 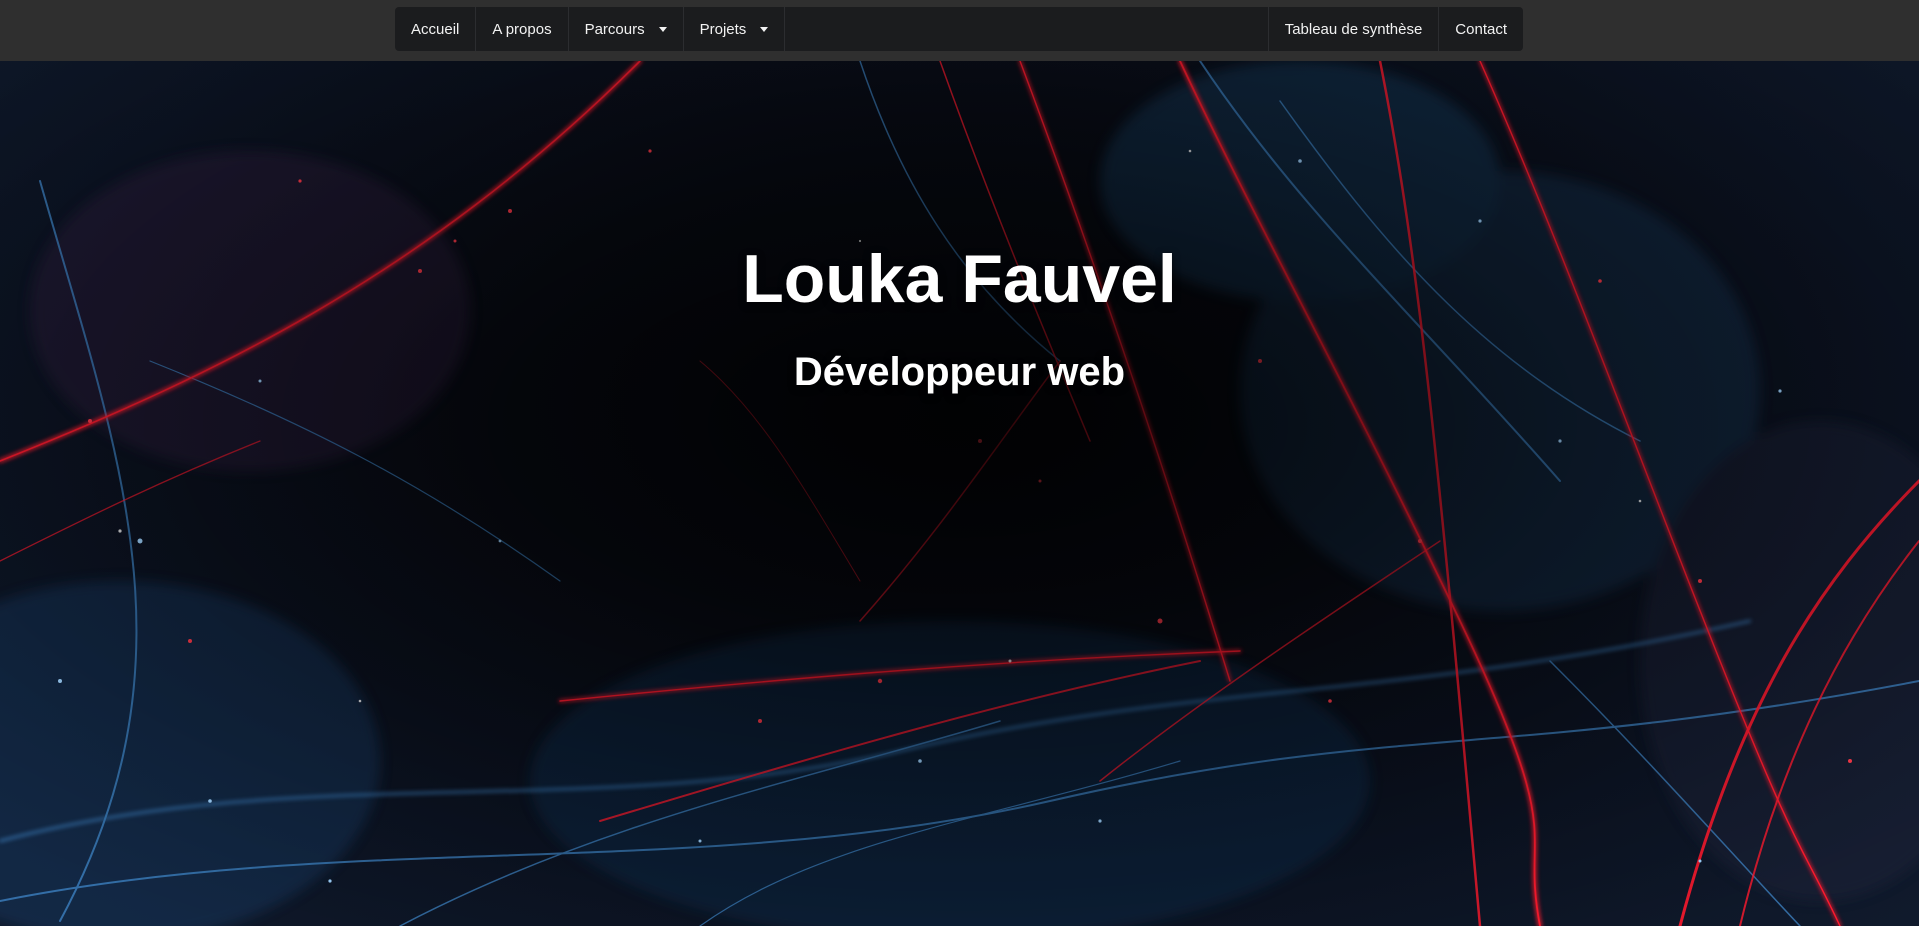 I want to click on nav-item-a-propos: A propos, so click(x=522, y=29).